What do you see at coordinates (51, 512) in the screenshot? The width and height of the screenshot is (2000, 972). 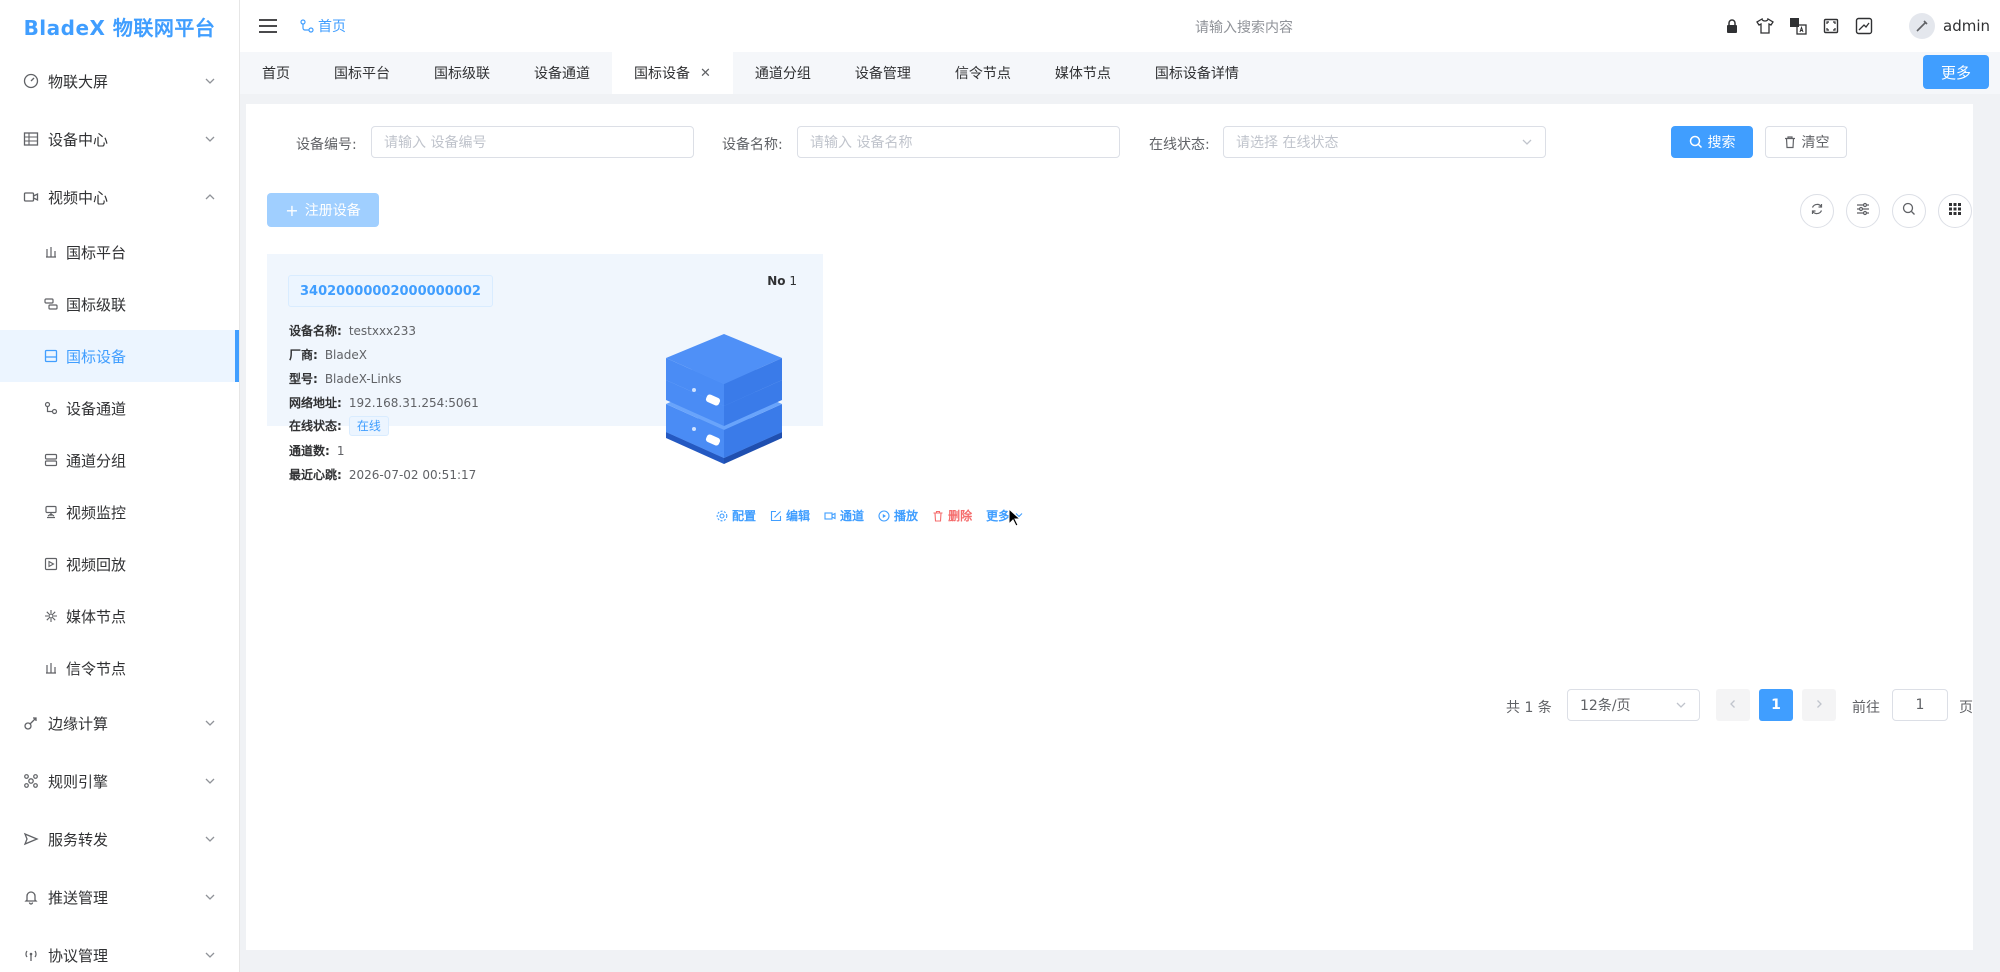 I see `monitor-icon` at bounding box center [51, 512].